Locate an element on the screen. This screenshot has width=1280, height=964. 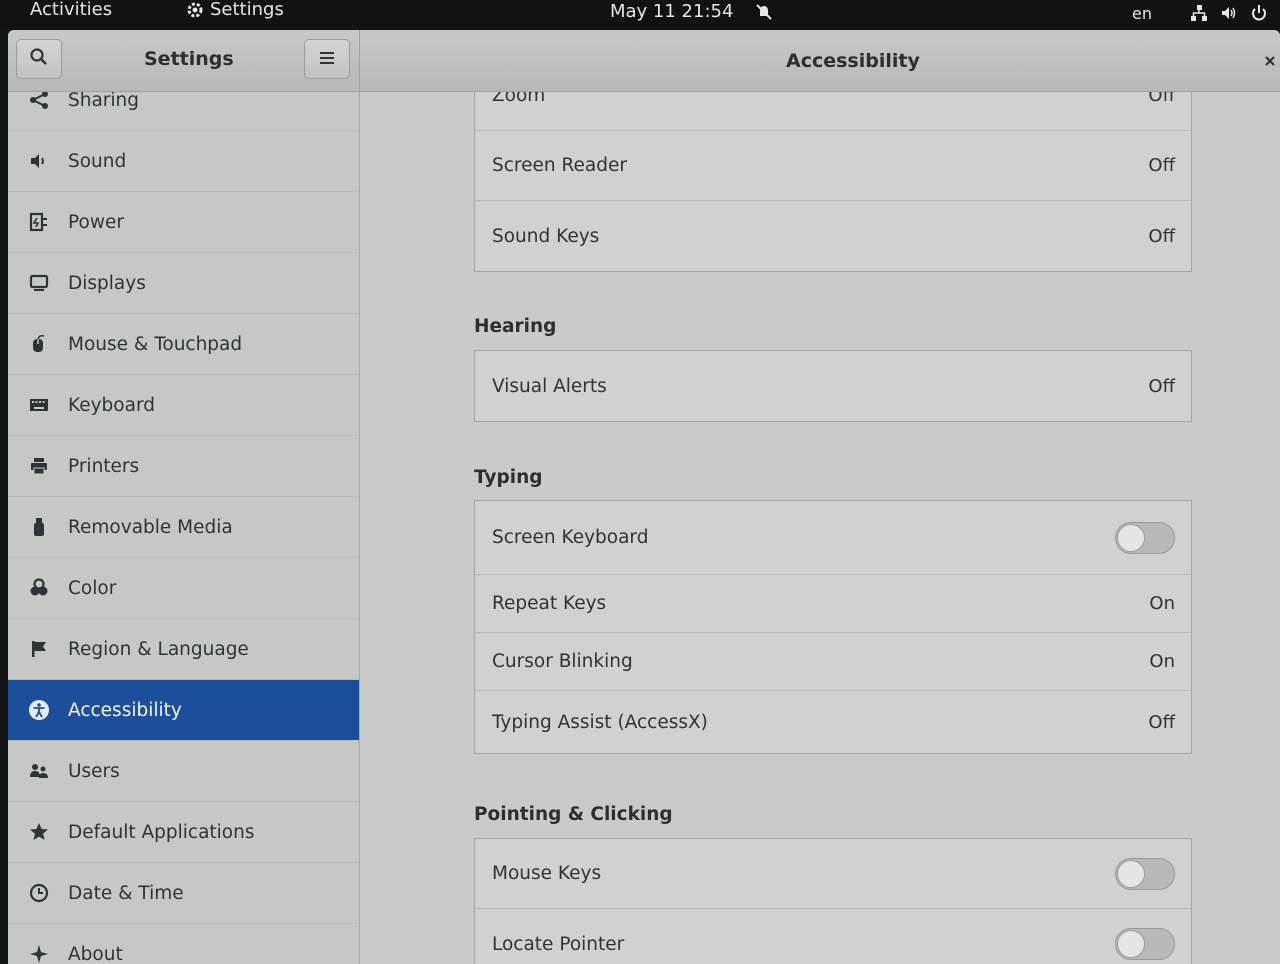
sidebar-item-date-time: Date & Time is located at coordinates (183, 893).